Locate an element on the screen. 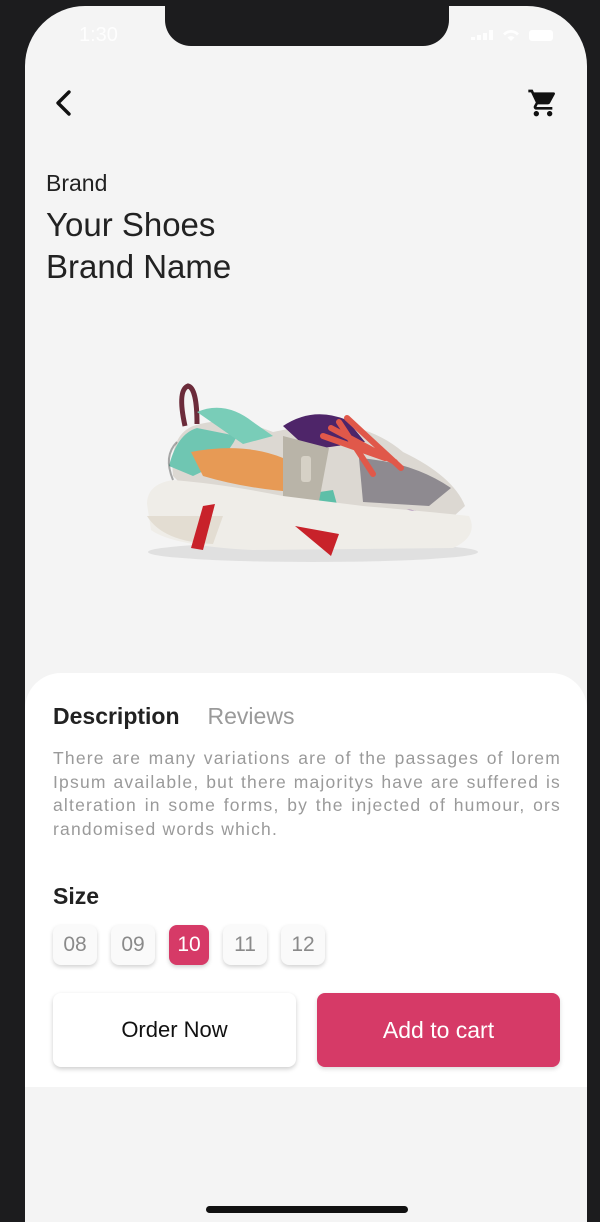 The width and height of the screenshot is (600, 1222). size-option-10-selected: 10 is located at coordinates (189, 945).